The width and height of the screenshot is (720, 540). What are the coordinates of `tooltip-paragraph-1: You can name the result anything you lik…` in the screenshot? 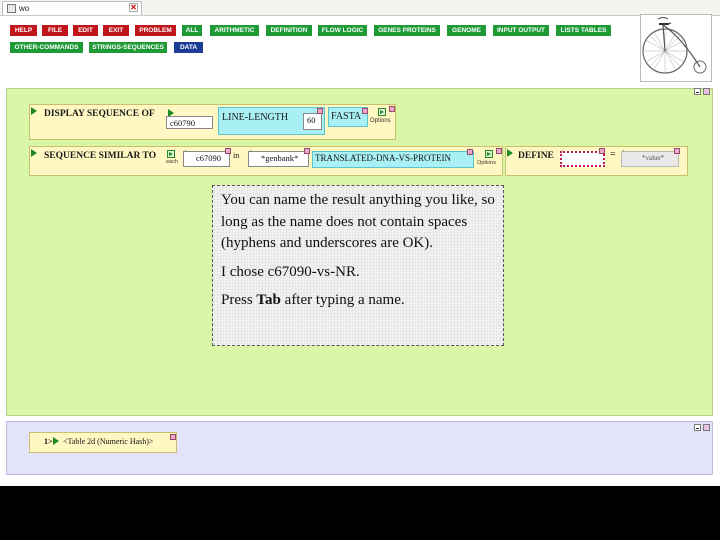 It's located at (358, 221).